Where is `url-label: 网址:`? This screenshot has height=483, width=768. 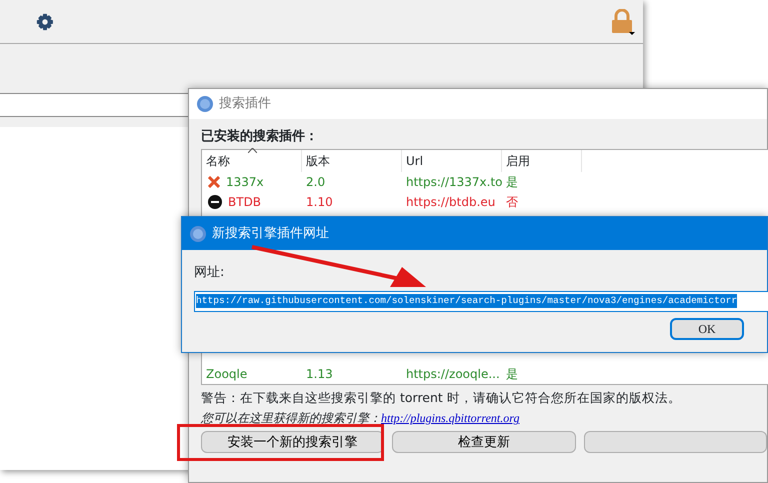
url-label: 网址: is located at coordinates (209, 273).